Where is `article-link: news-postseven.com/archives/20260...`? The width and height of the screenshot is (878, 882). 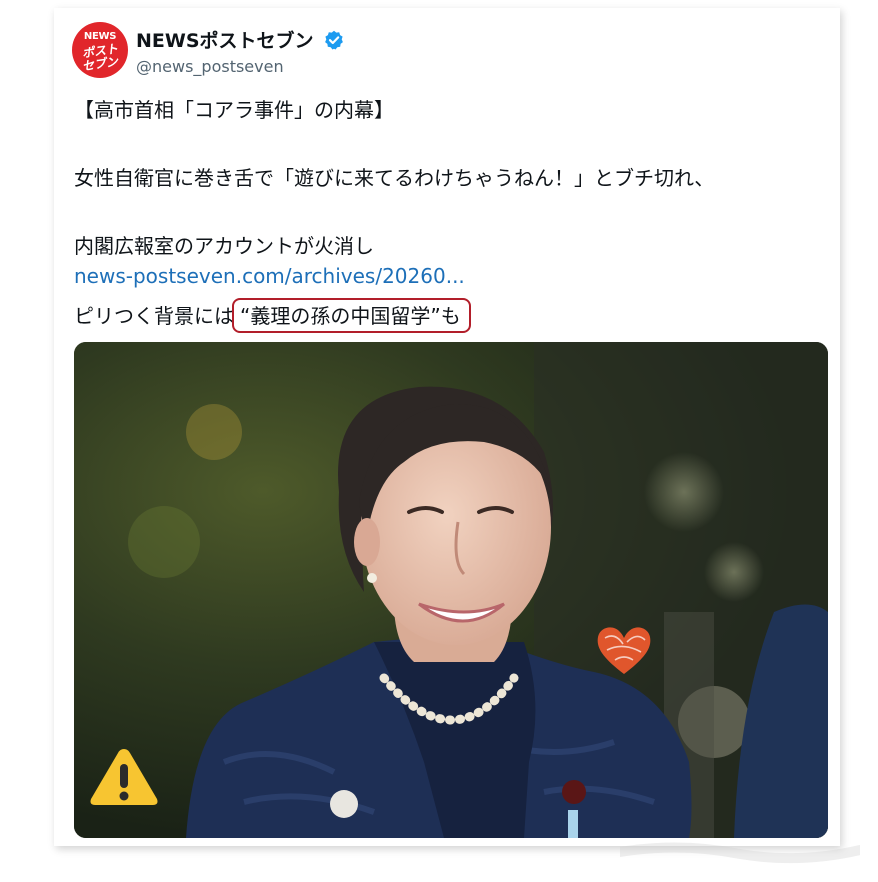
article-link: news-postseven.com/archives/20260... is located at coordinates (269, 276).